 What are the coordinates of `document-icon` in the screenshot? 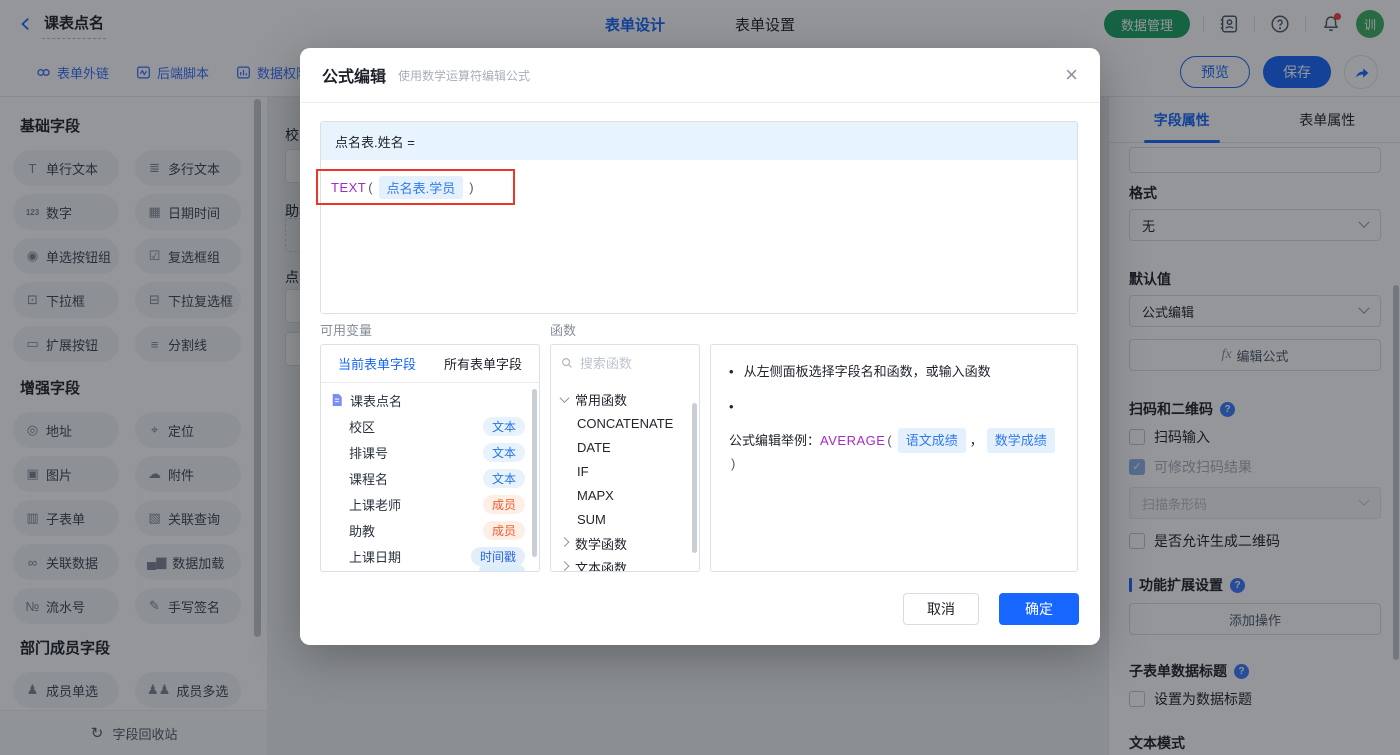 It's located at (337, 400).